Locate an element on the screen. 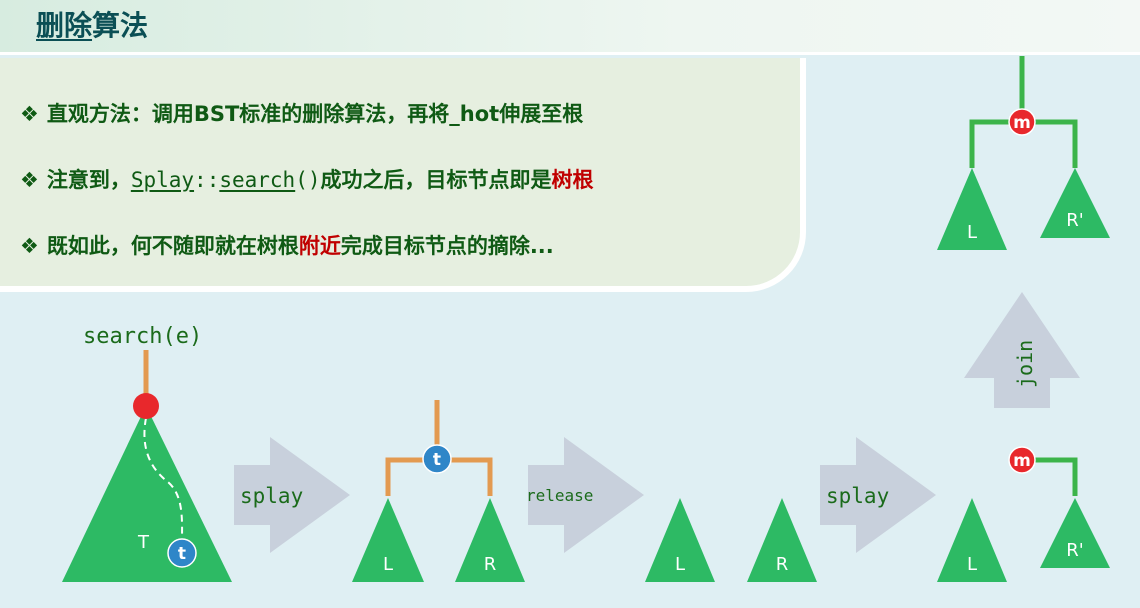  stage4-node-m-label: m is located at coordinates (1022, 461).